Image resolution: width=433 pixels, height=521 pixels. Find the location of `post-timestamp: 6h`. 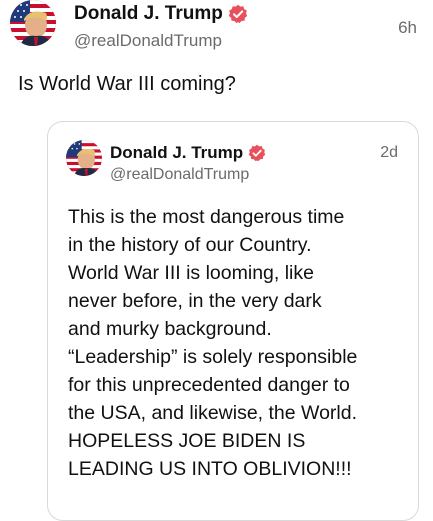

post-timestamp: 6h is located at coordinates (407, 28).